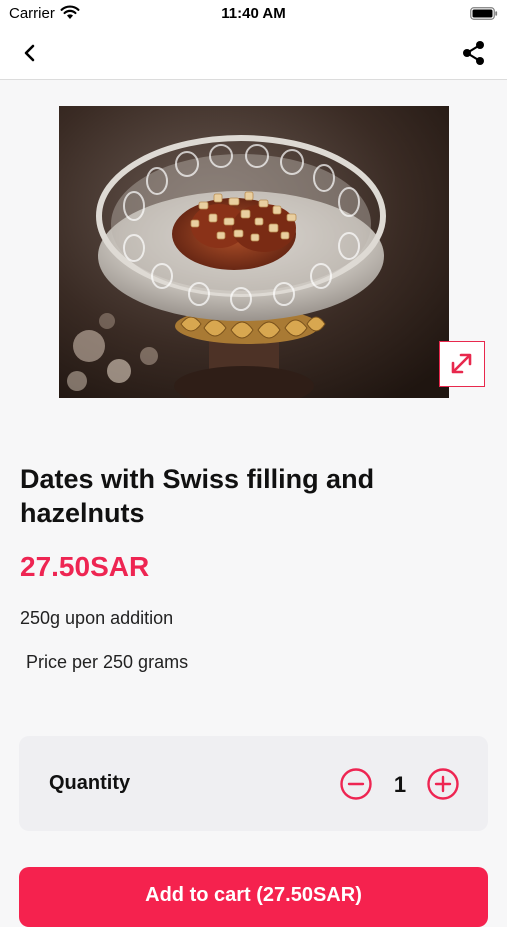 Image resolution: width=507 pixels, height=927 pixels. Describe the element at coordinates (85, 566) in the screenshot. I see `product-price: 27.50SAR` at that location.